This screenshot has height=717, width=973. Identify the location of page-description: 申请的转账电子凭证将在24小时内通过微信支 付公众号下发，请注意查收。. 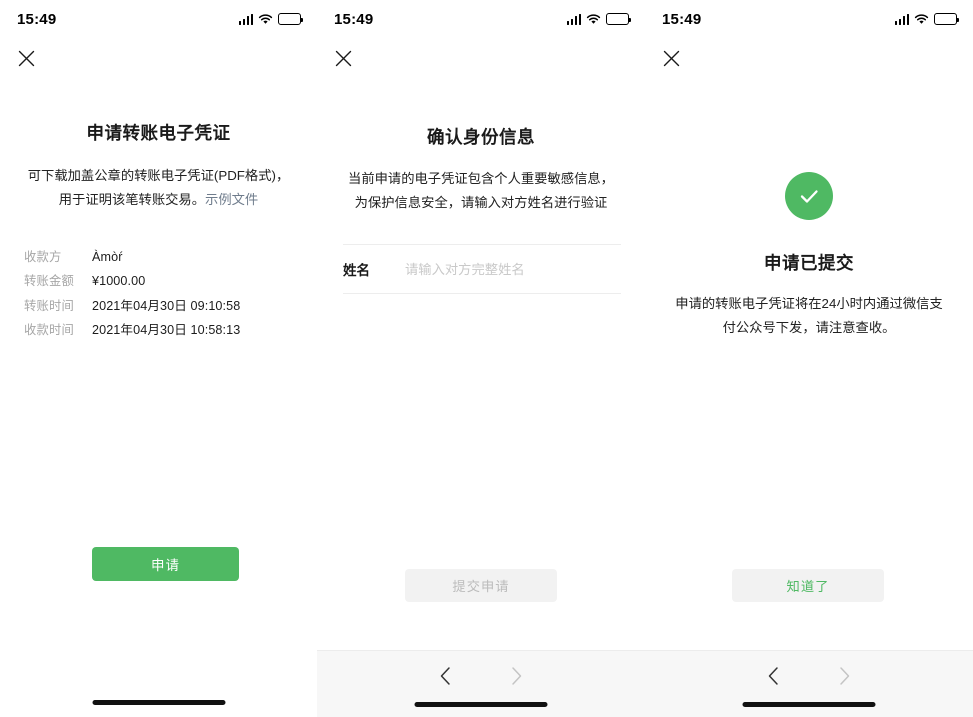
(809, 315).